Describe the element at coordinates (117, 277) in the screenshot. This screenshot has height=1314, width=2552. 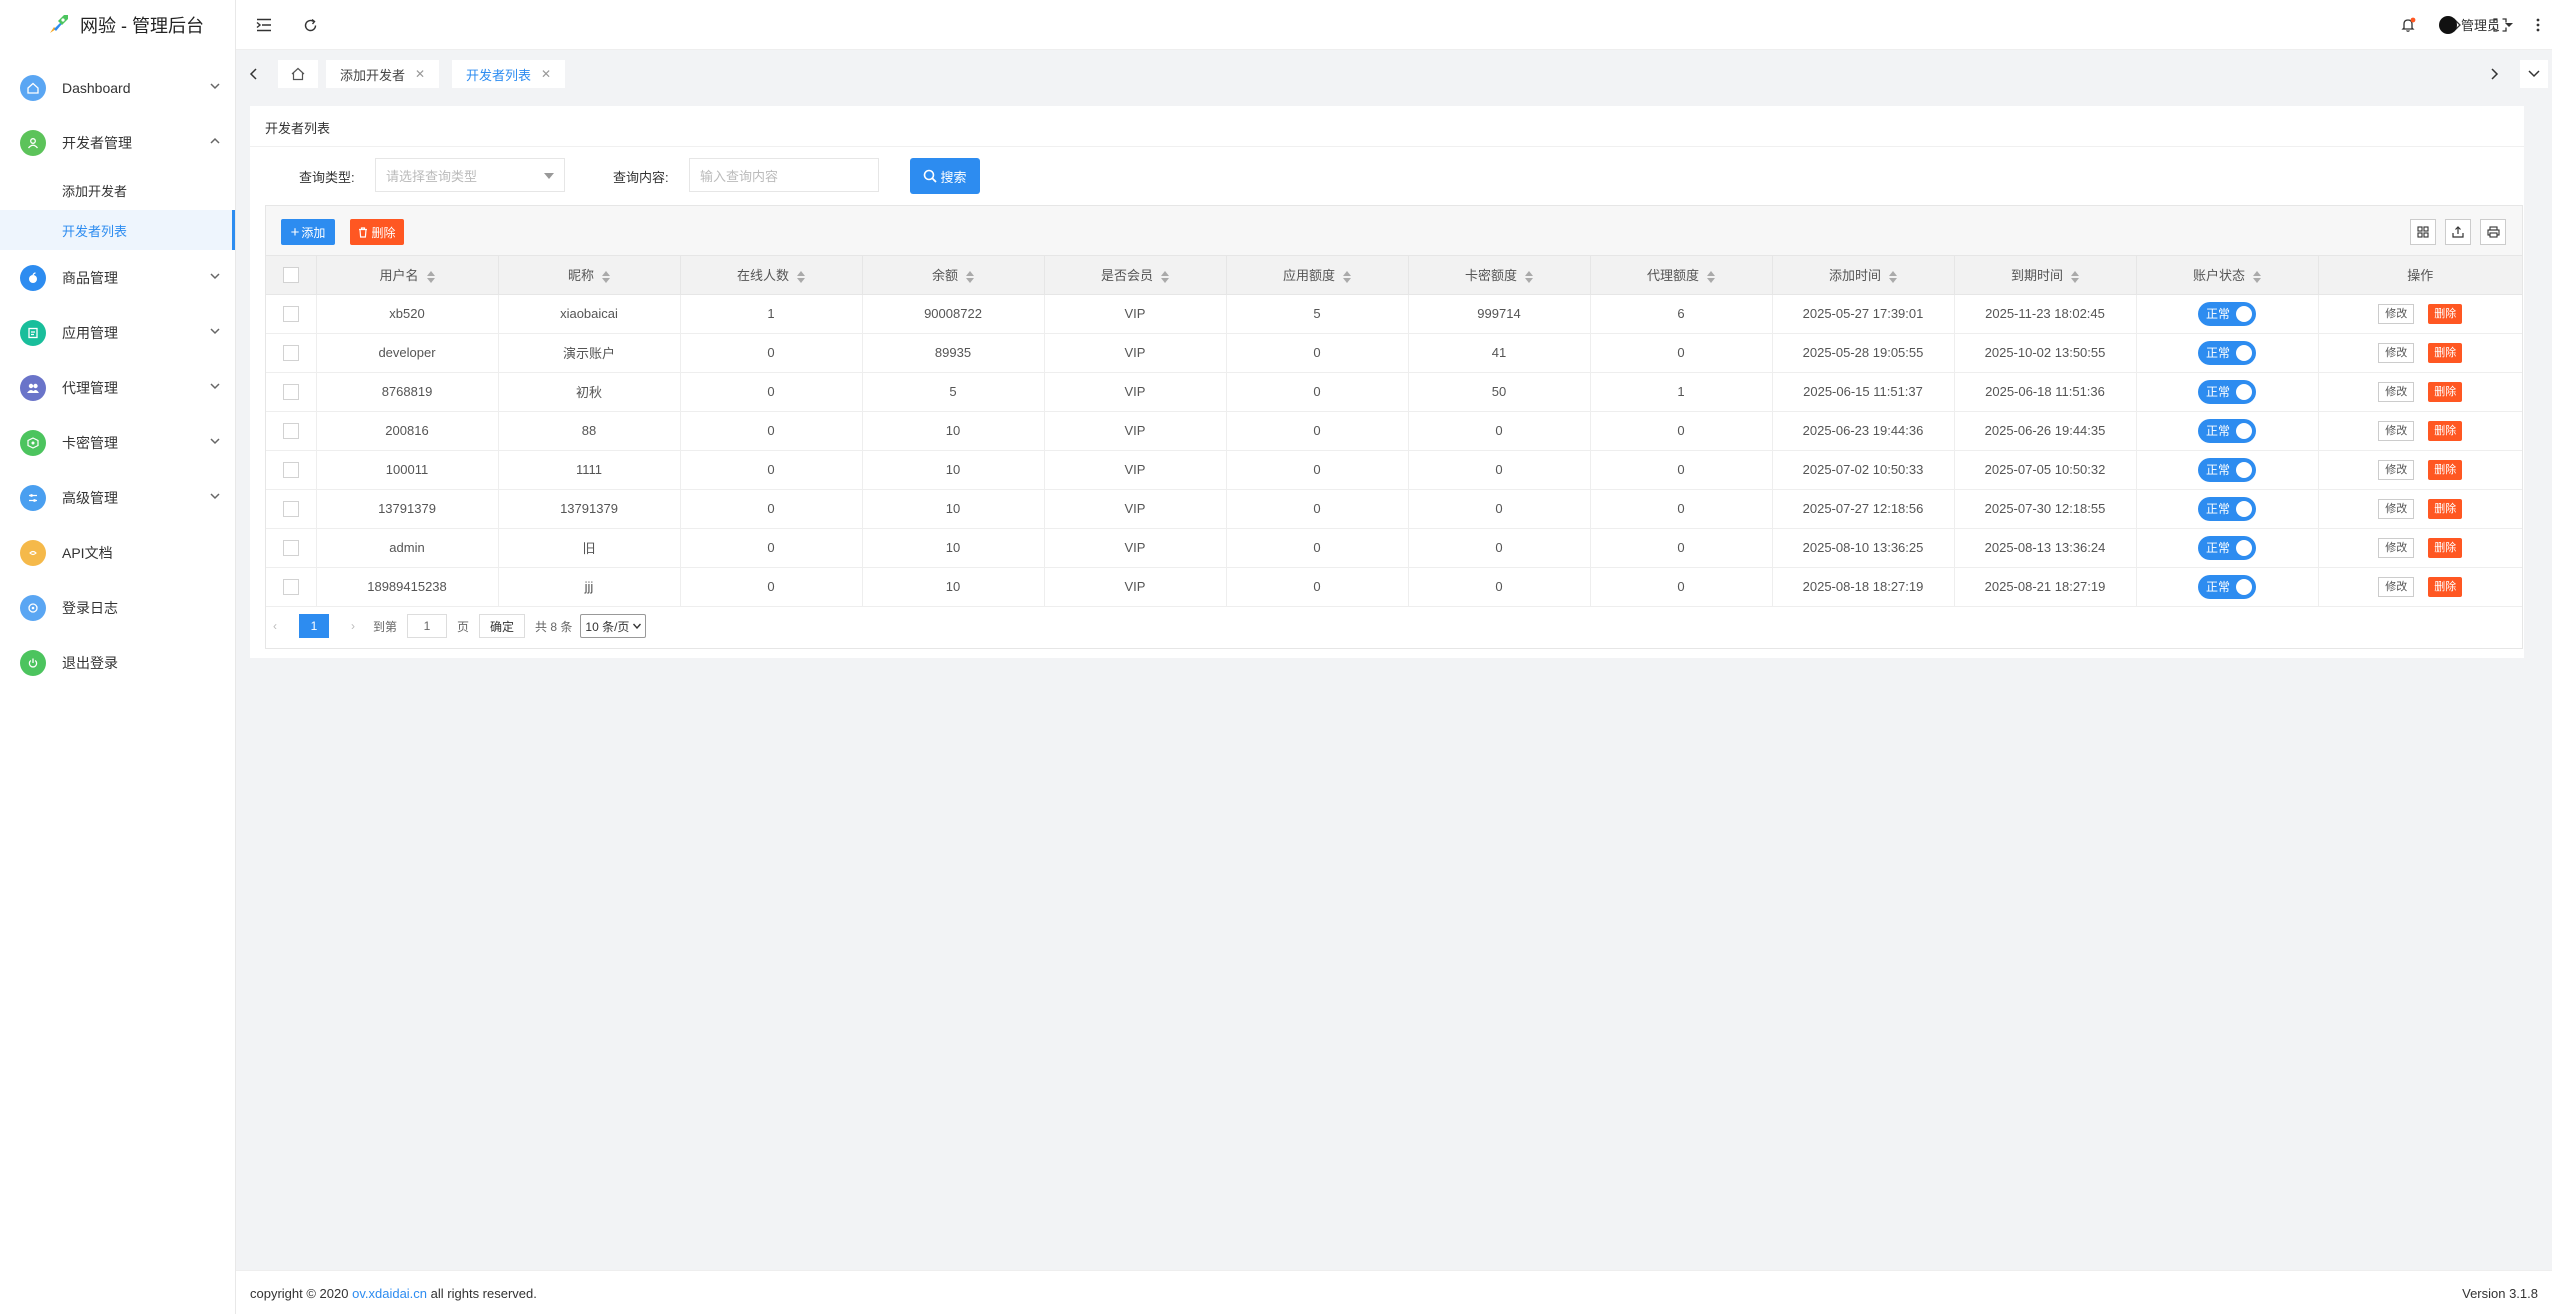
I see `sidebar-item-product-management: 商品管理` at that location.